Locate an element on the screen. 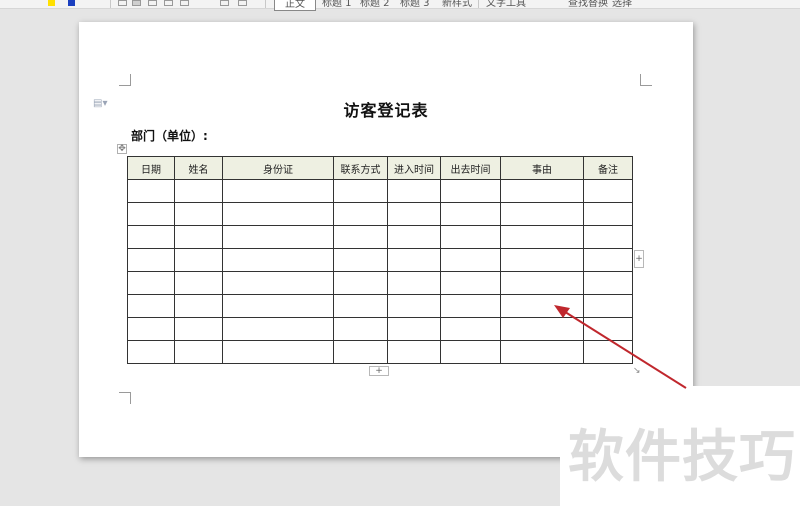 Image resolution: width=800 pixels, height=506 pixels. header-id-card: 身份证 is located at coordinates (278, 168).